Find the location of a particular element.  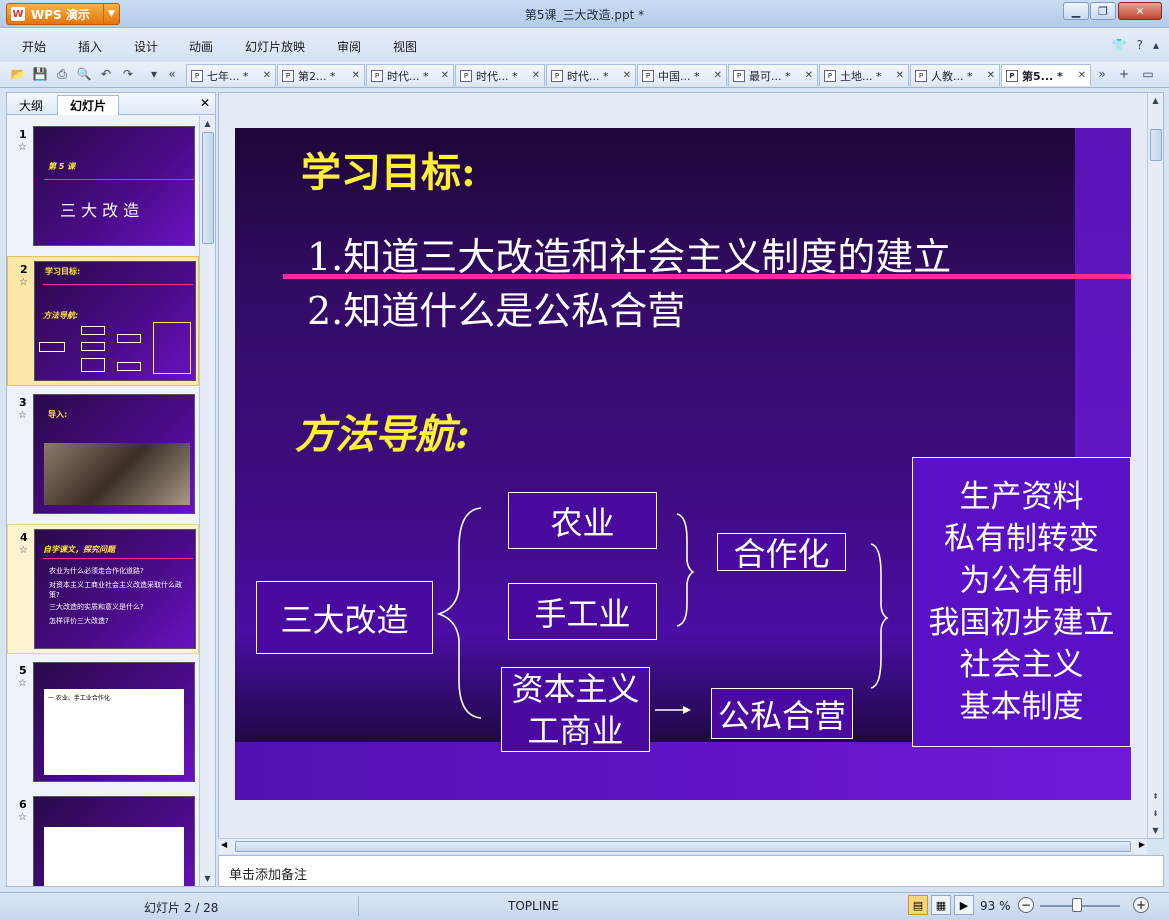

doc-tab-7: P 最可... * ✕ is located at coordinates (773, 75).